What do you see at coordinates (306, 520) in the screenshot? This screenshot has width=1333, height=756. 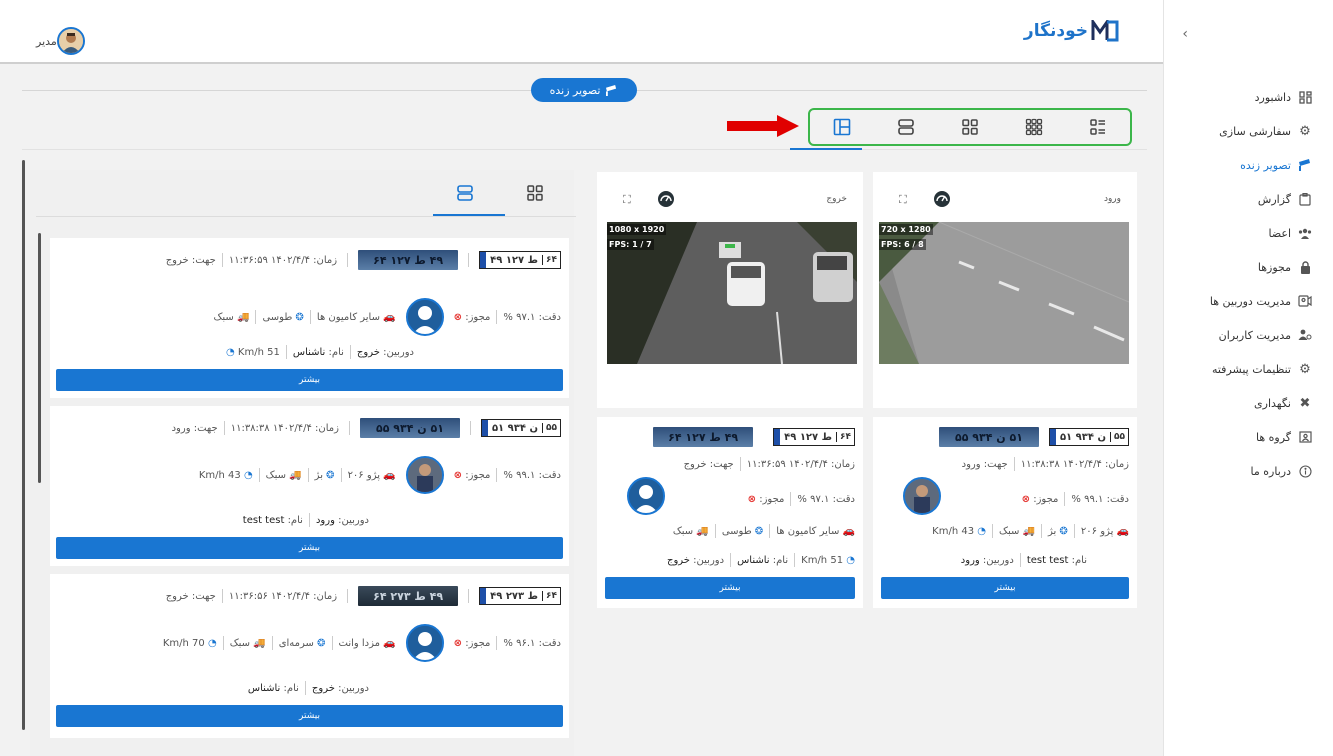 I see `name-camera-line: دوربین: ورود نام: test test` at bounding box center [306, 520].